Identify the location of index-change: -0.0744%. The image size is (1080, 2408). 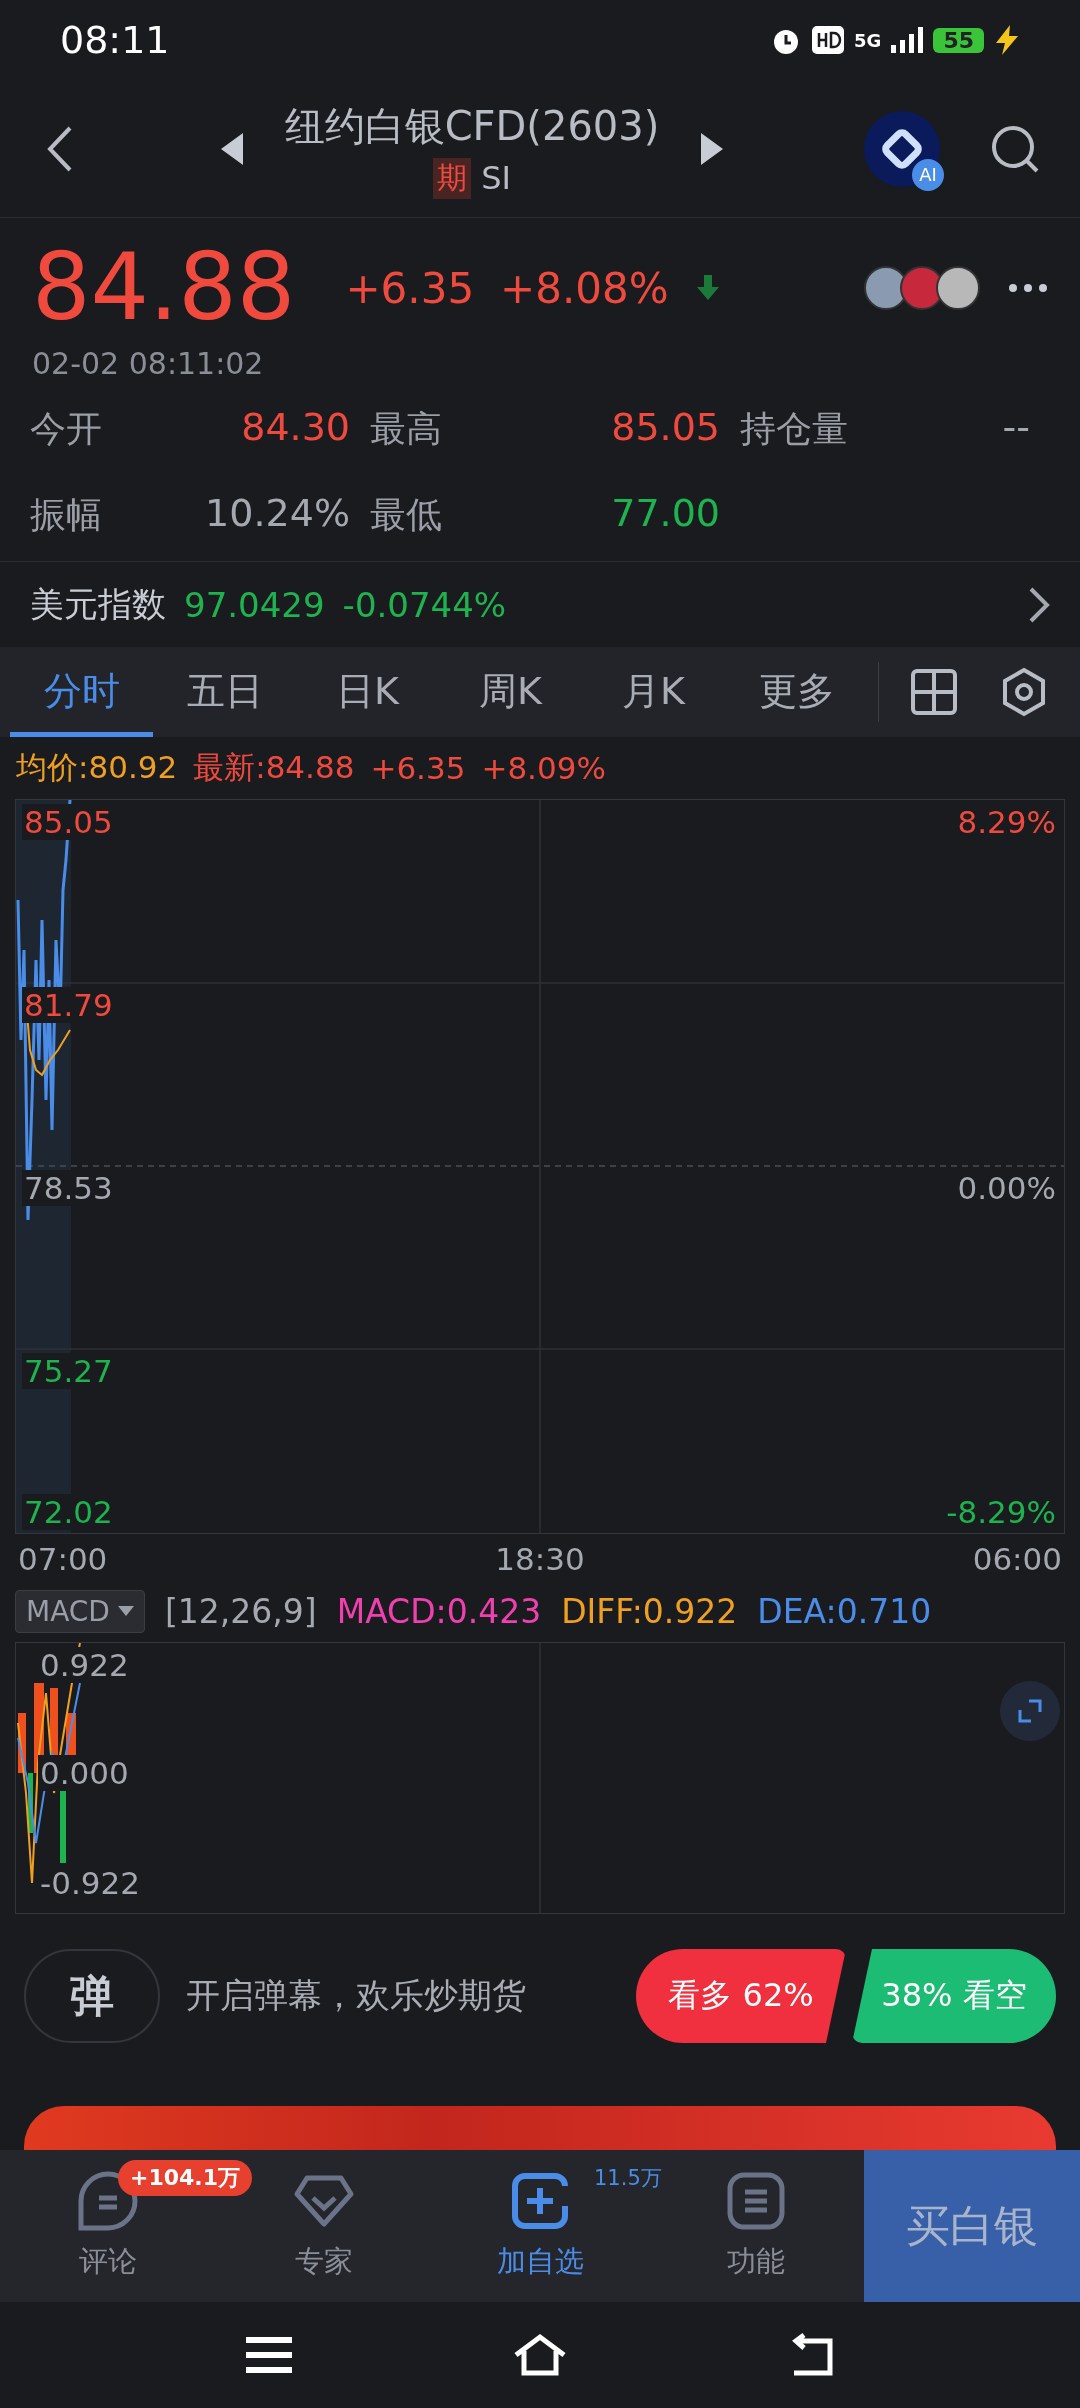
(424, 604).